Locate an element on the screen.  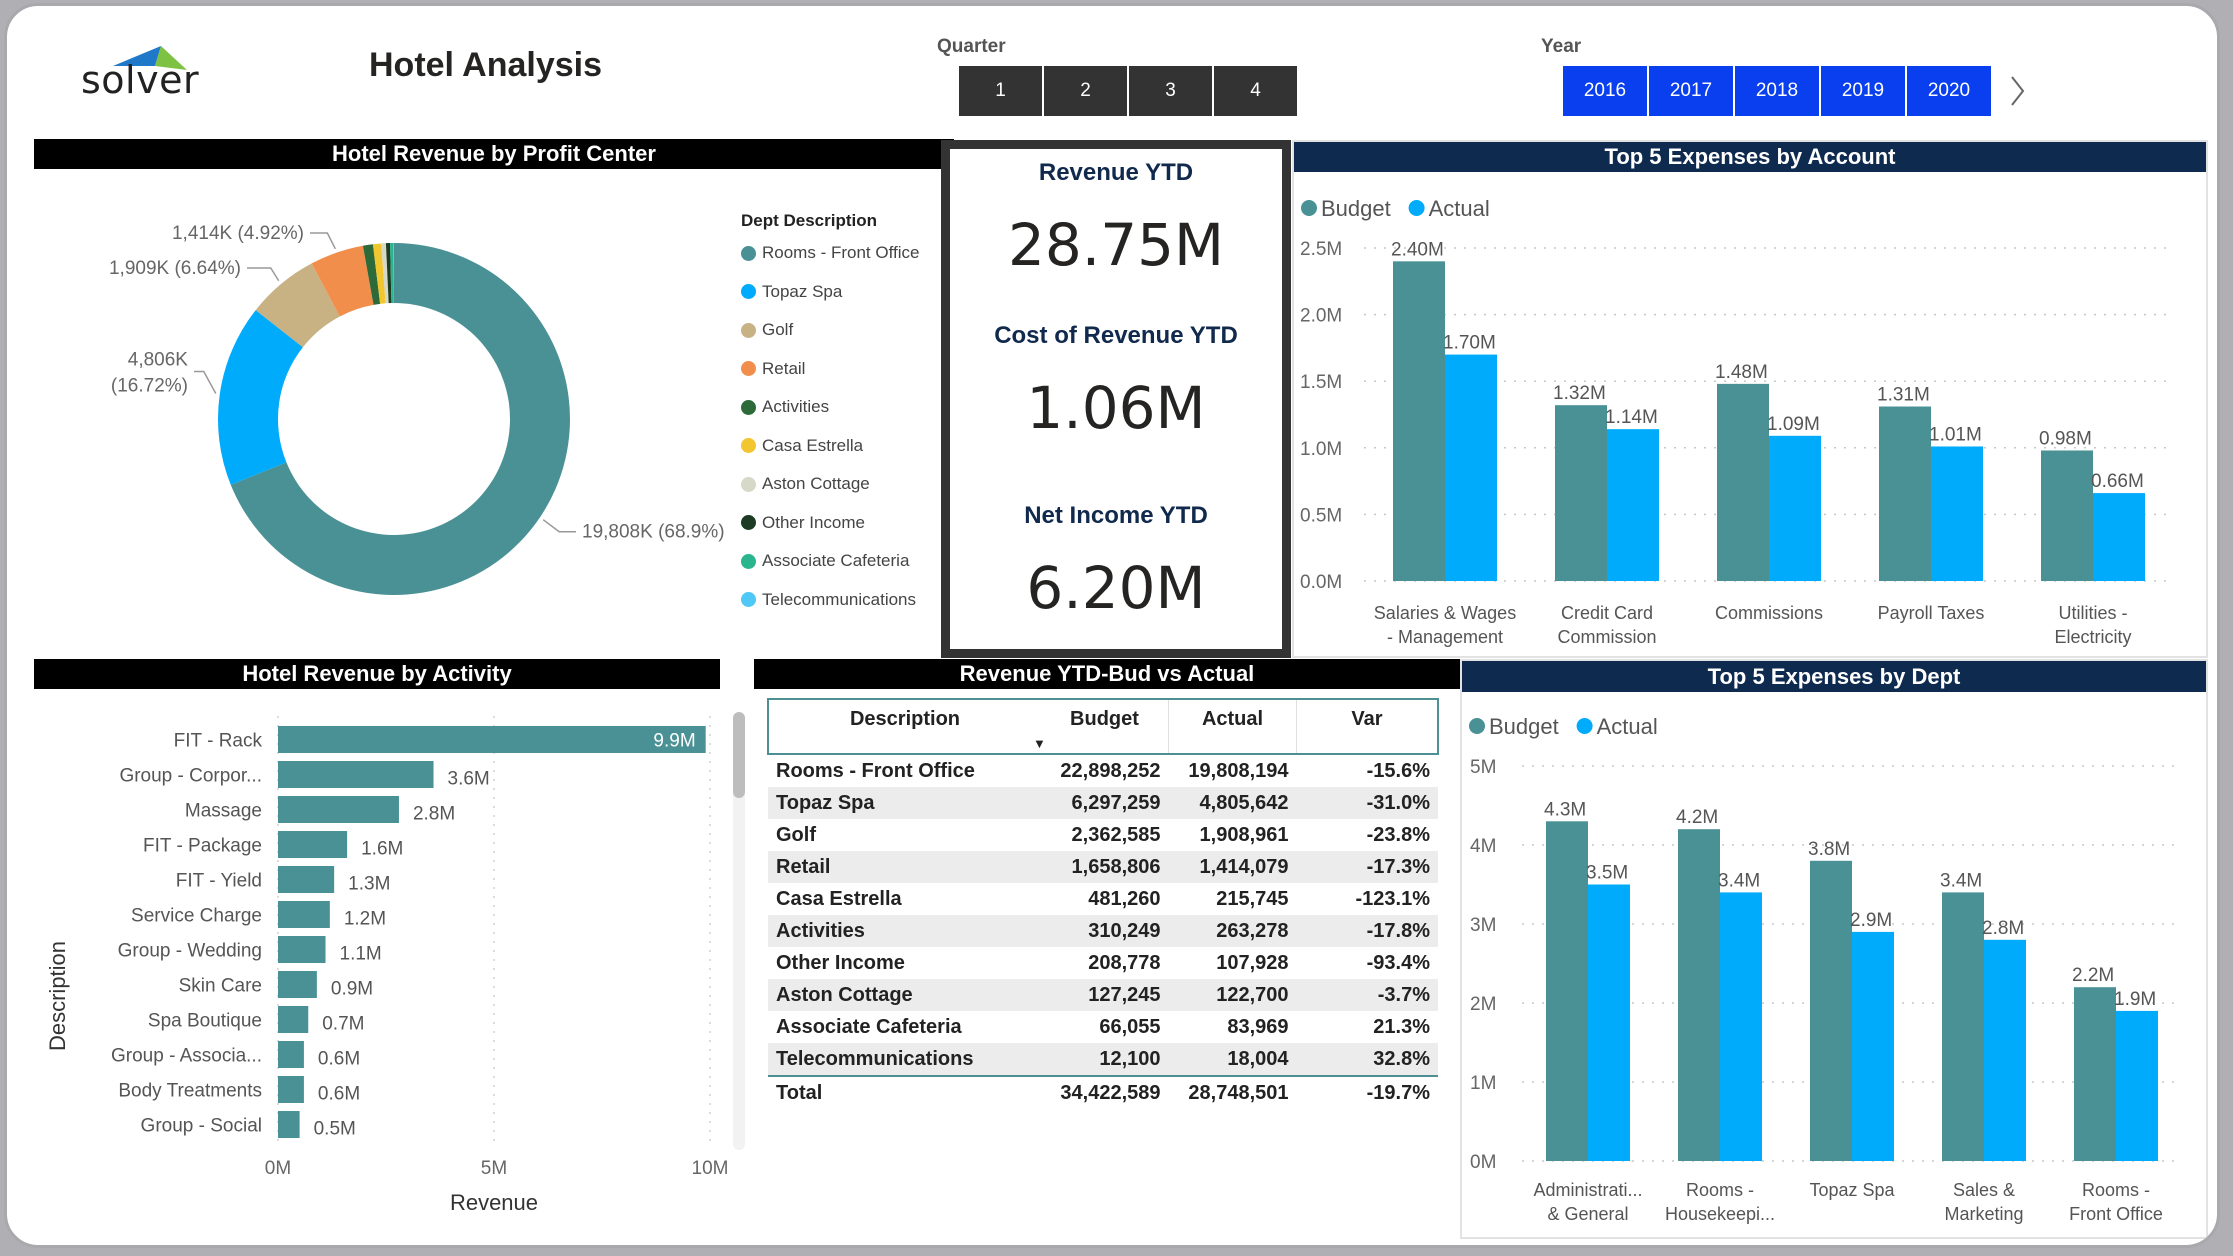
year-button-2020: 2020 is located at coordinates (1949, 91).